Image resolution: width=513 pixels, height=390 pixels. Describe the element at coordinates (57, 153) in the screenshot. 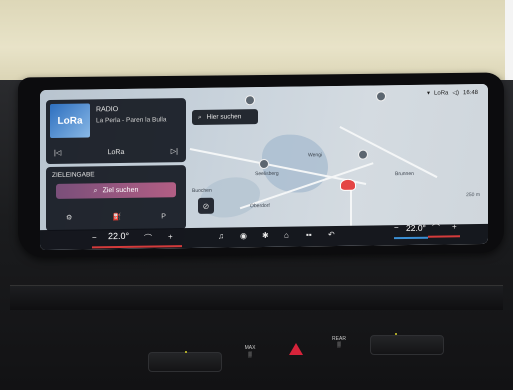

I see `skip-back-icon: |◁` at that location.